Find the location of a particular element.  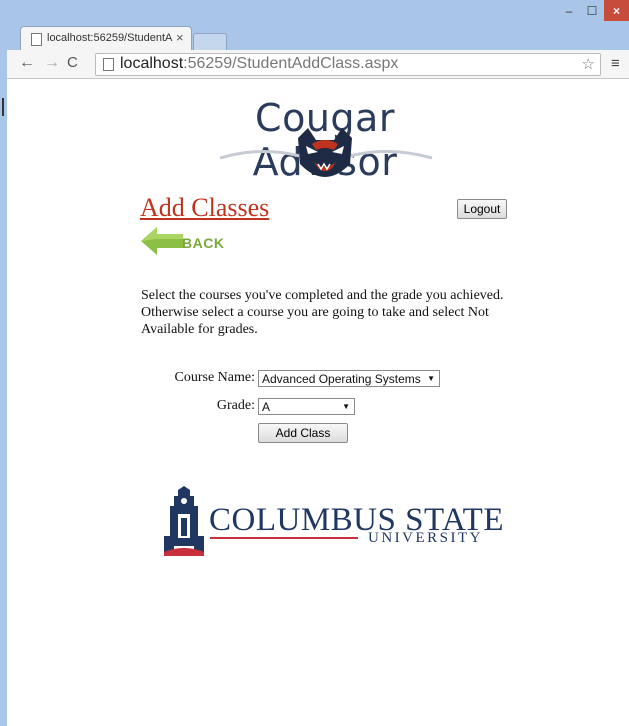

cougar-advisor-logo: Cougar Advisor is located at coordinates (325, 141).